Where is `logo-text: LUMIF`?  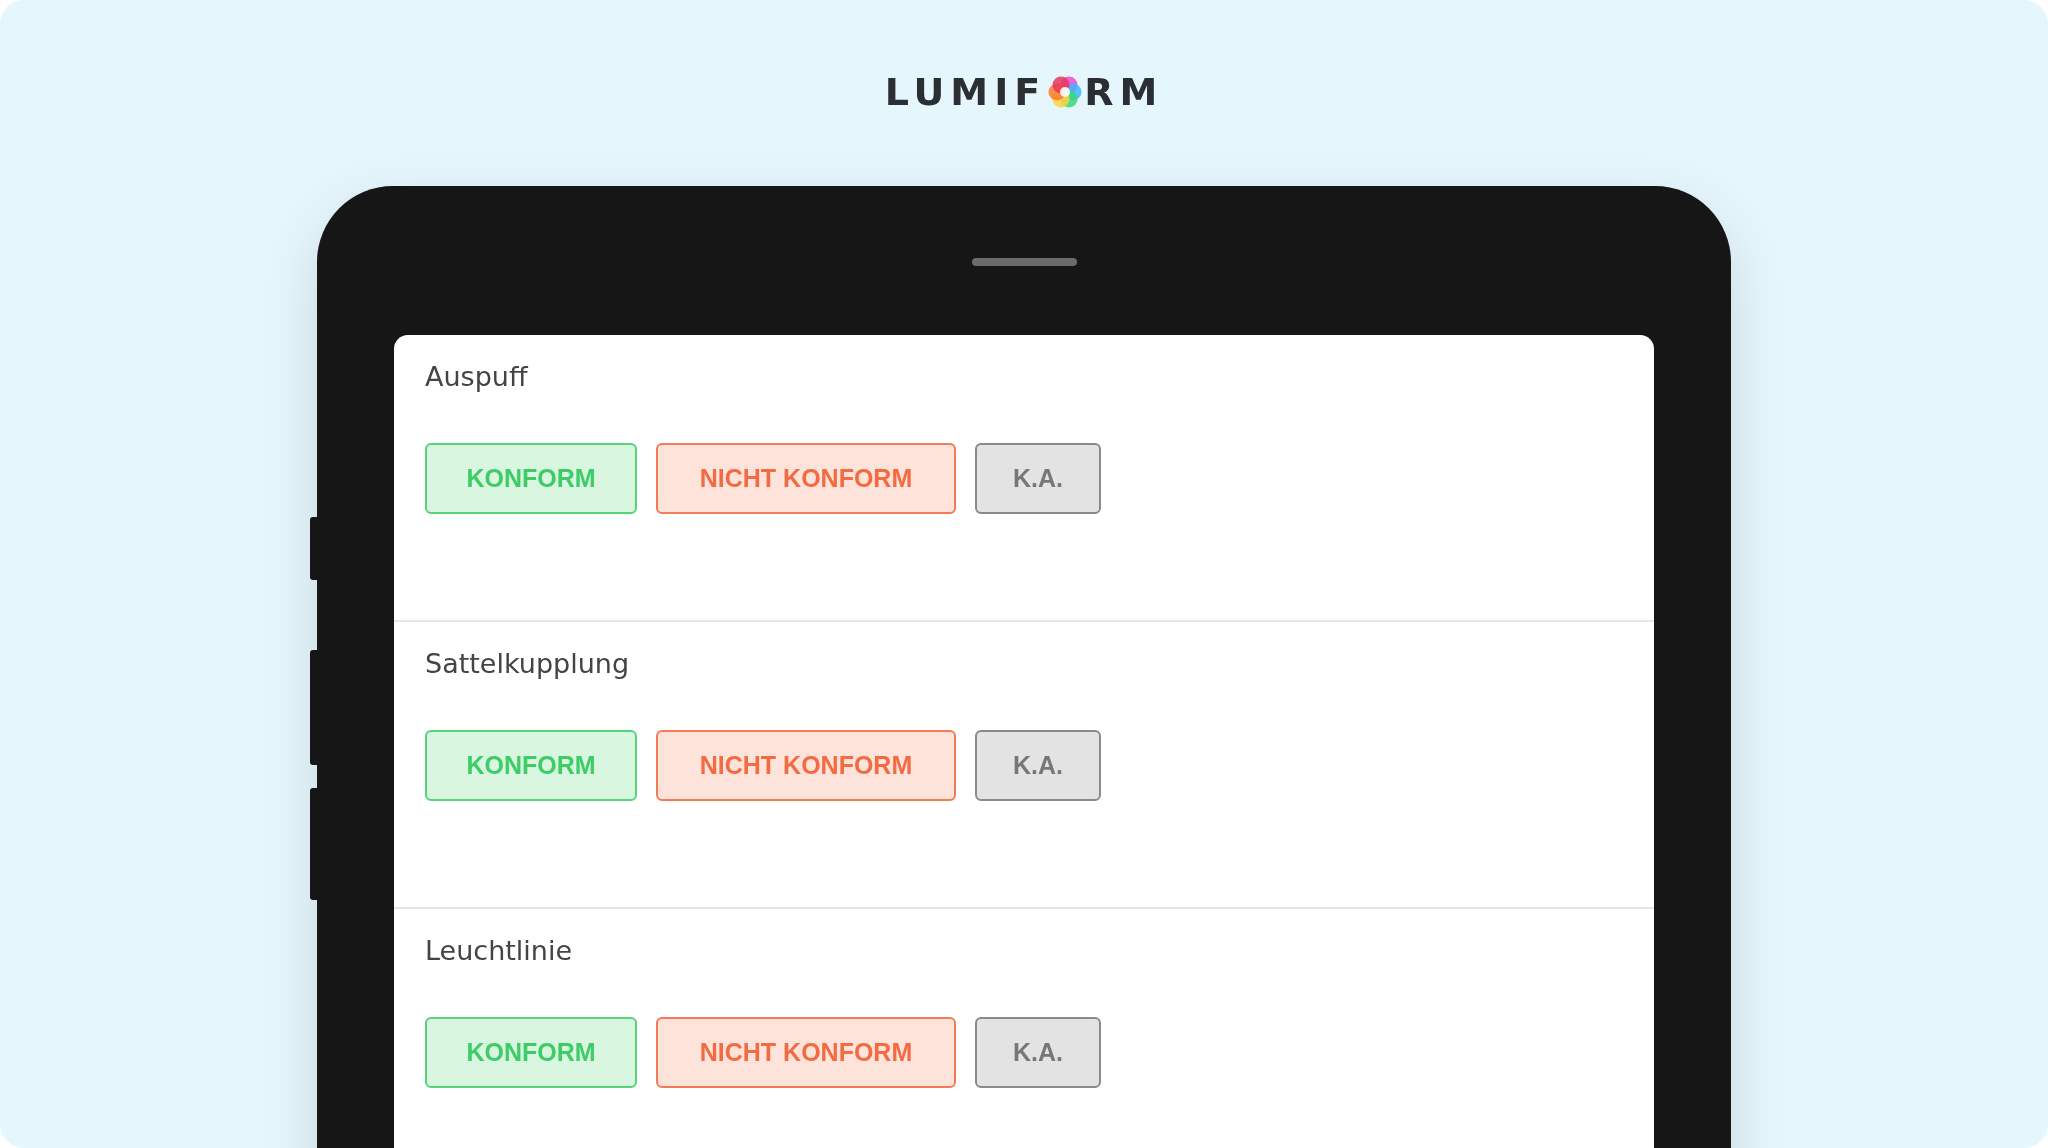 logo-text: LUMIF is located at coordinates (965, 92).